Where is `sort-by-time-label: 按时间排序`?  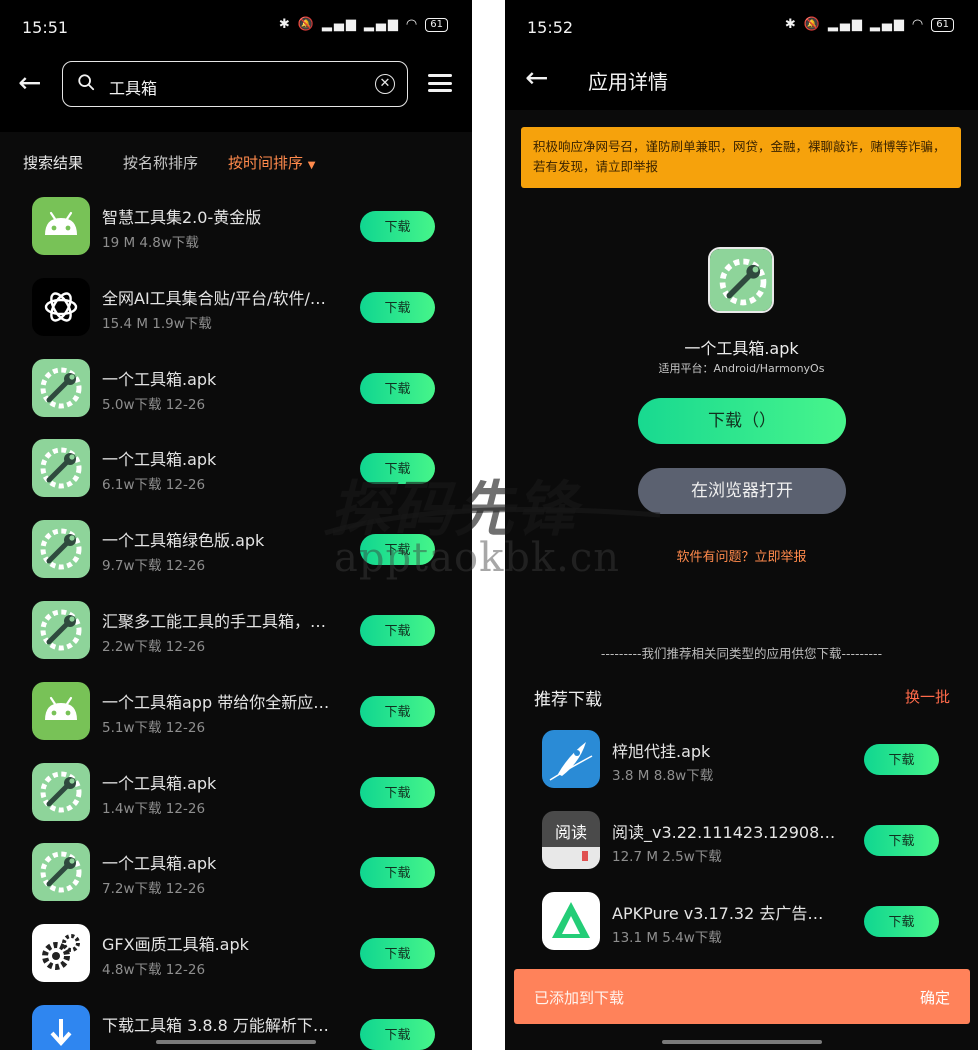
sort-by-time-label: 按时间排序 is located at coordinates (266, 163).